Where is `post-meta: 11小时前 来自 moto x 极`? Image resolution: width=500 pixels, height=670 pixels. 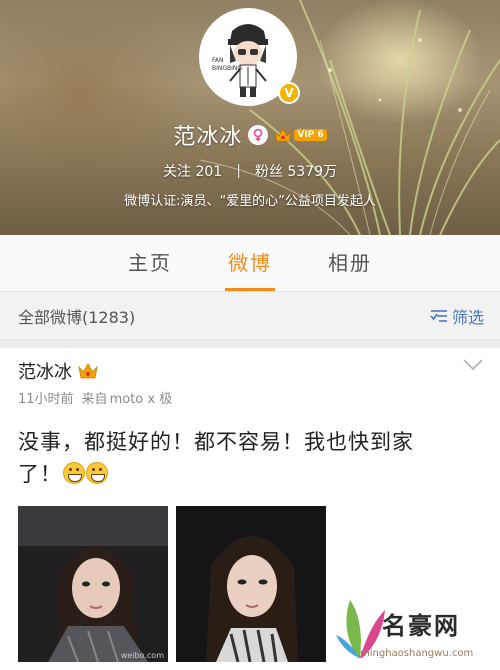 post-meta: 11小时前 来自 moto x 极 is located at coordinates (95, 397).